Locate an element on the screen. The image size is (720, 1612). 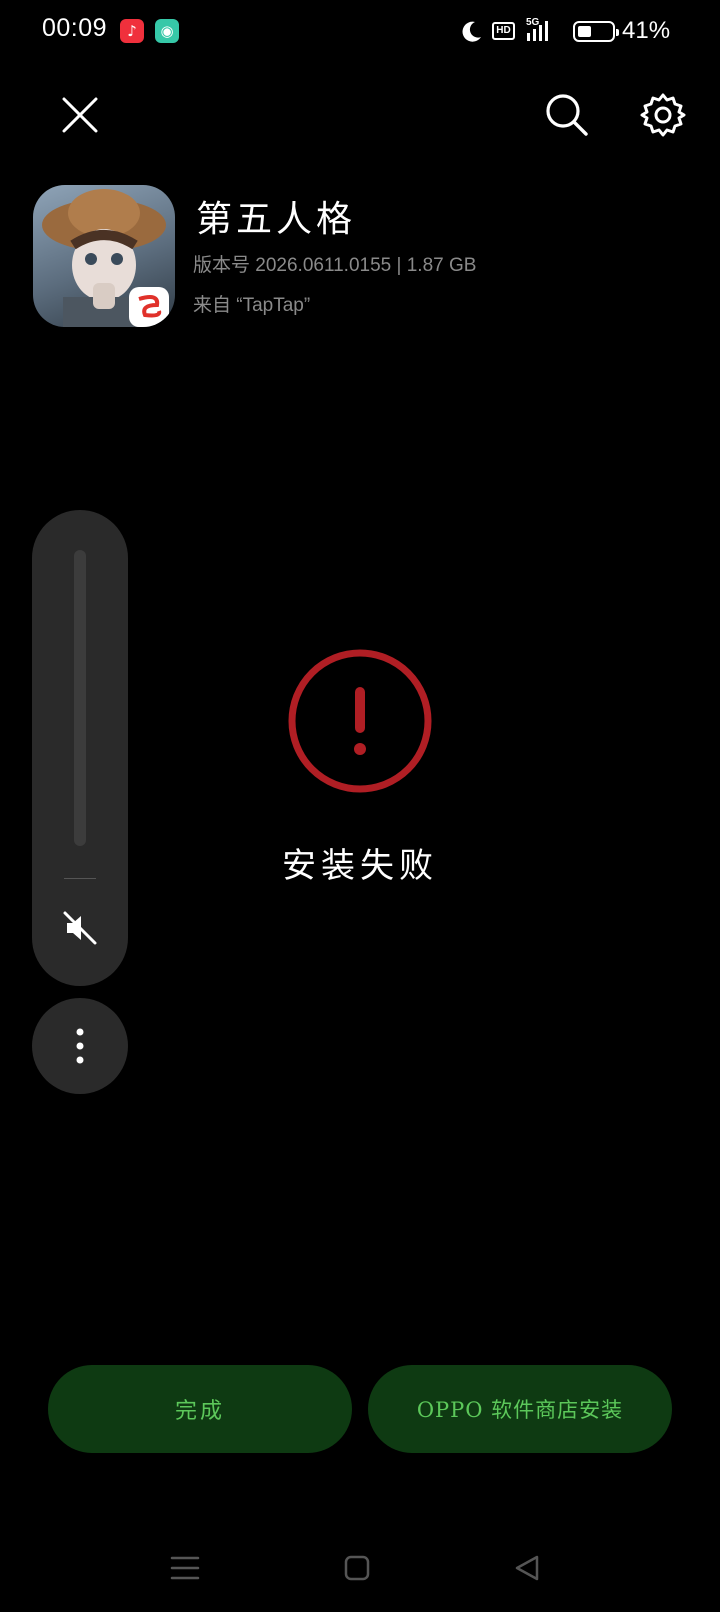
app-source: 来自 “TapTap” is located at coordinates (252, 305).